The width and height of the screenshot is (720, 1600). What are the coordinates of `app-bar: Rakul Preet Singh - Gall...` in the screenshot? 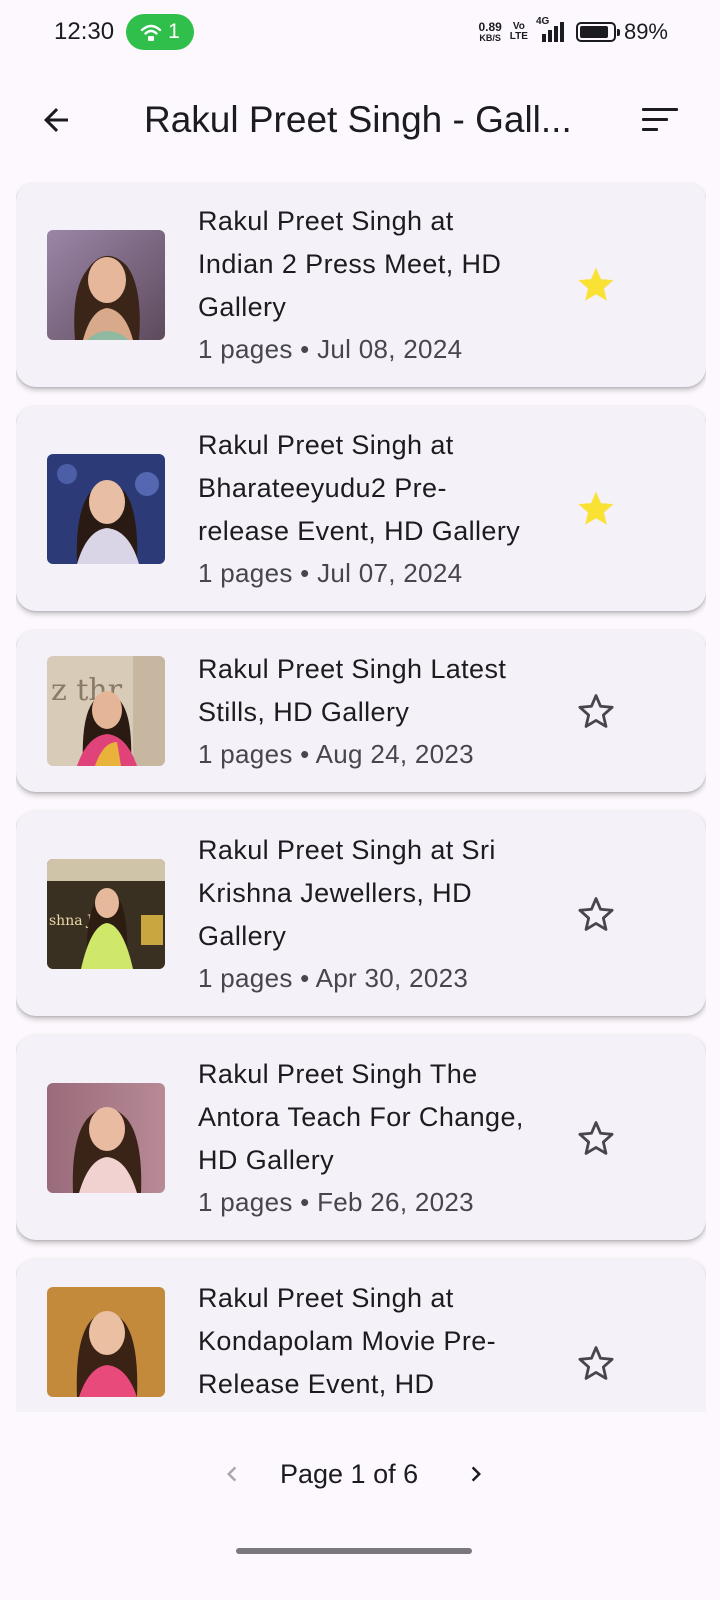 It's located at (360, 120).